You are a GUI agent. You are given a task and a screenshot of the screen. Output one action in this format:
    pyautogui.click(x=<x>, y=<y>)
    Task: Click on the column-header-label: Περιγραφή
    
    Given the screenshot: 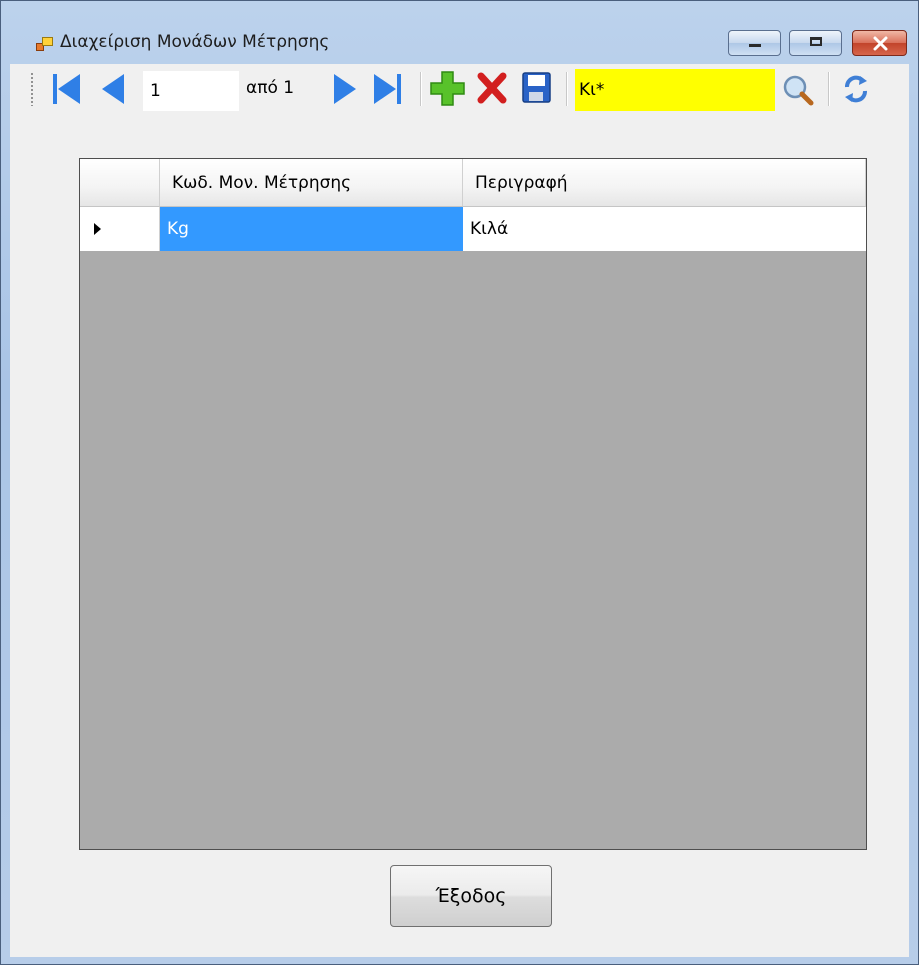 What is the action you would take?
    pyautogui.click(x=521, y=183)
    